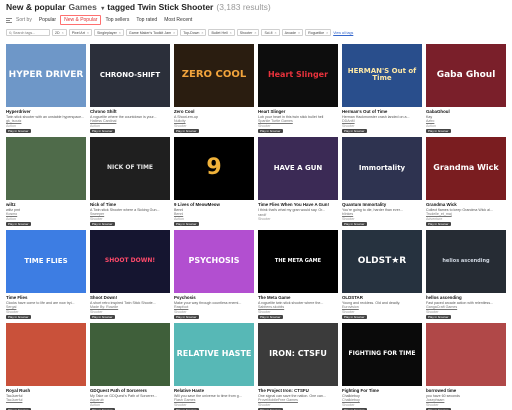 The image size is (512, 410). I want to click on game-thumbnail: helios ascending, so click(466, 261).